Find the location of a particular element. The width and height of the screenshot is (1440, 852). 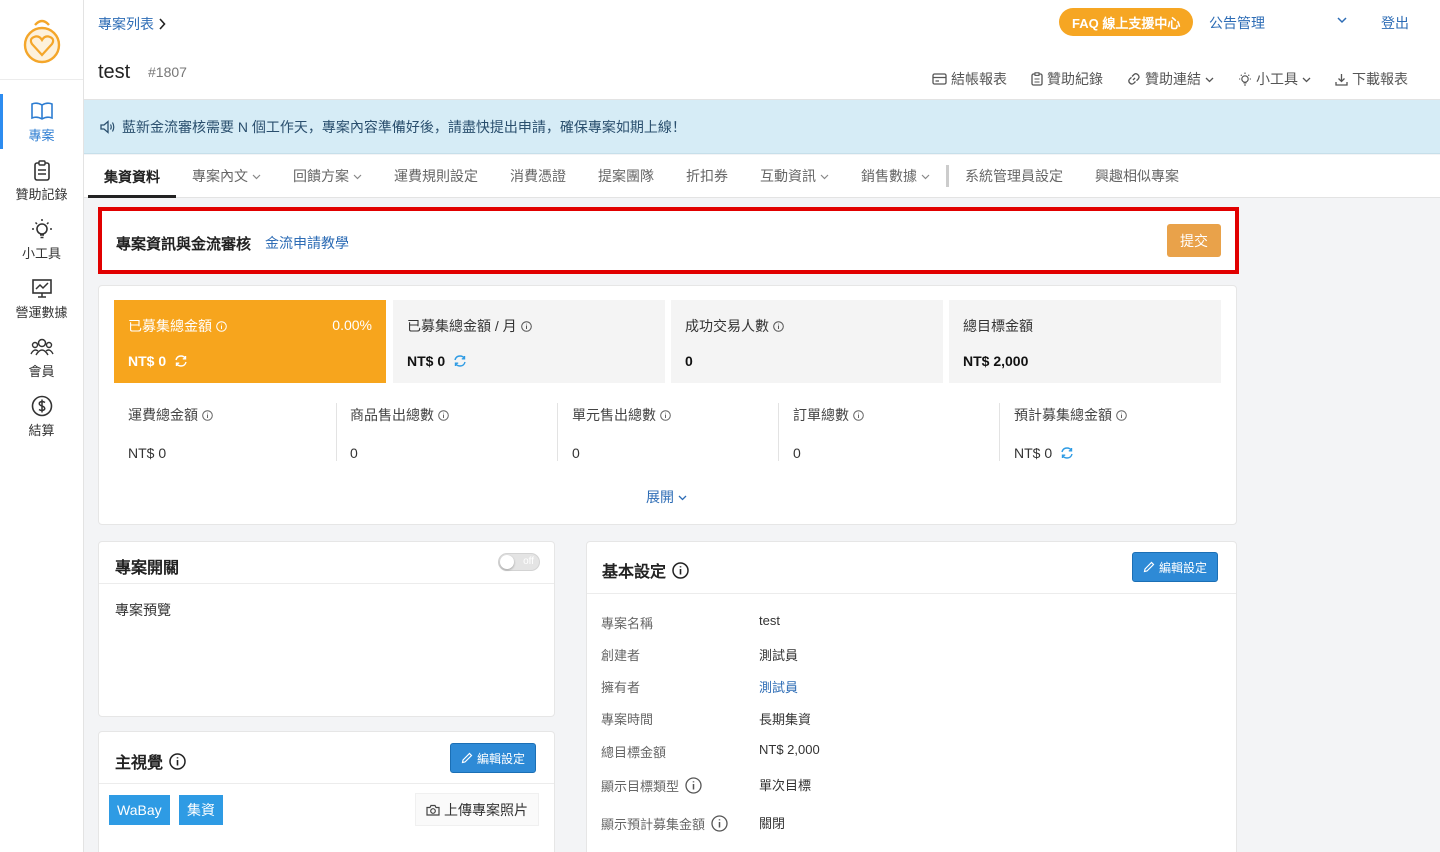

basic-settings-title: 基本設定 is located at coordinates (645, 570).